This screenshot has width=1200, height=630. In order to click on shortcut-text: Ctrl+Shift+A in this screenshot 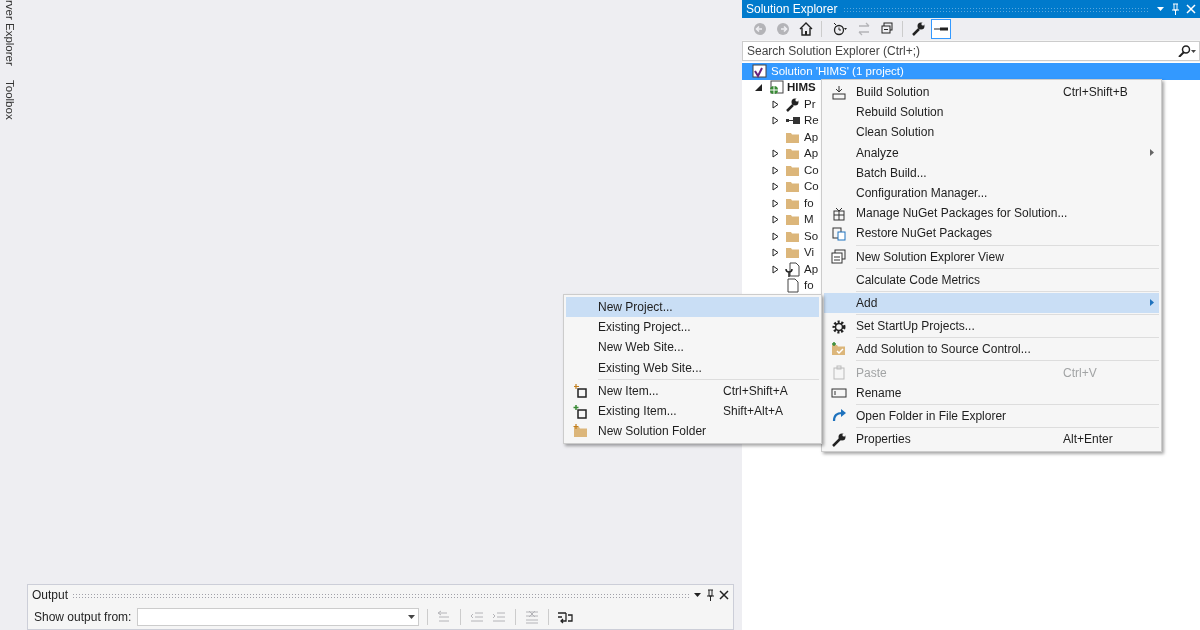, I will do `click(756, 391)`.